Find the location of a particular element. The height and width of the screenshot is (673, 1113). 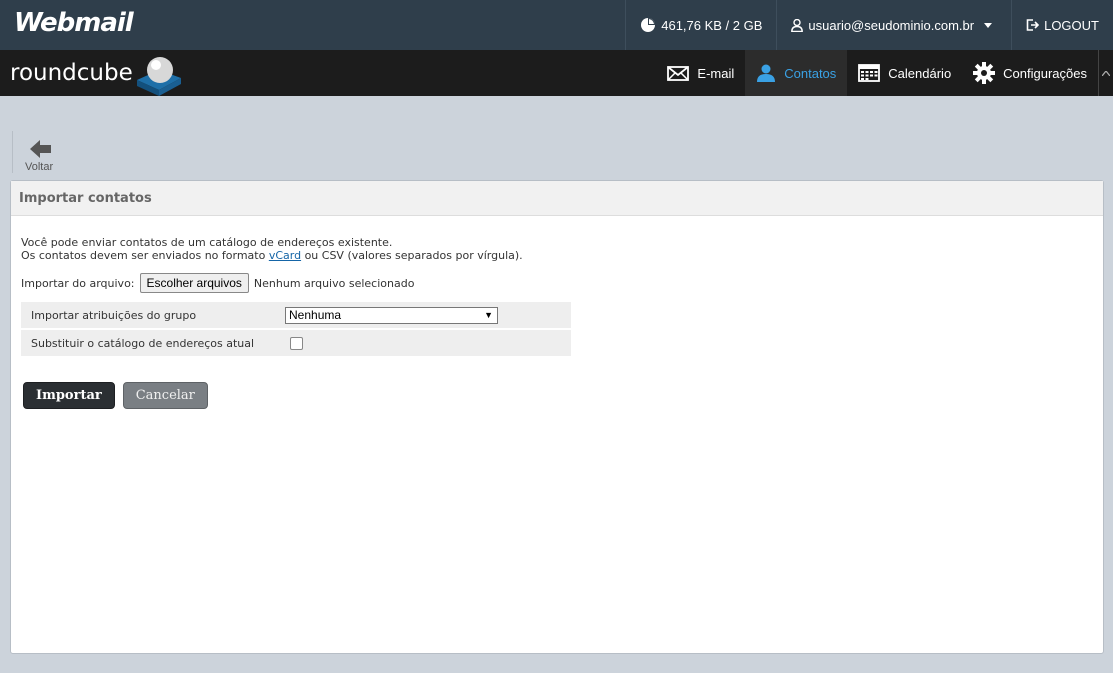

nav-collapse-toggle is located at coordinates (1105, 73).